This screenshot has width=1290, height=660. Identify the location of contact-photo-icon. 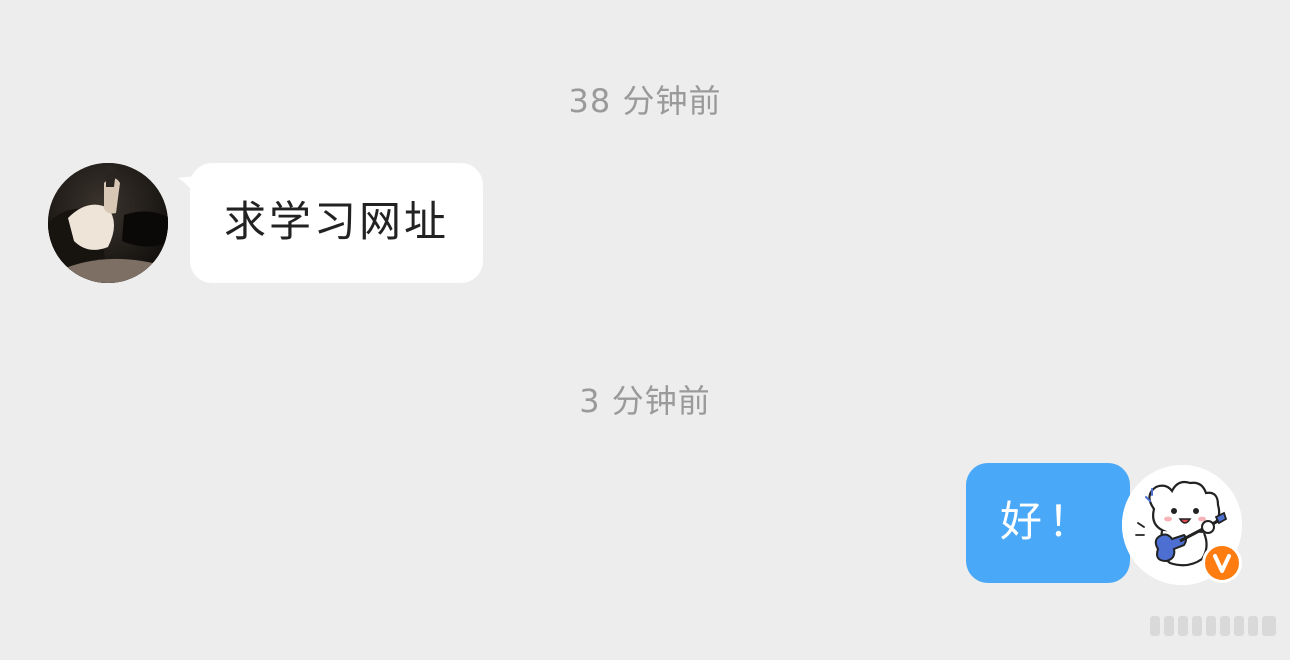
(108, 223).